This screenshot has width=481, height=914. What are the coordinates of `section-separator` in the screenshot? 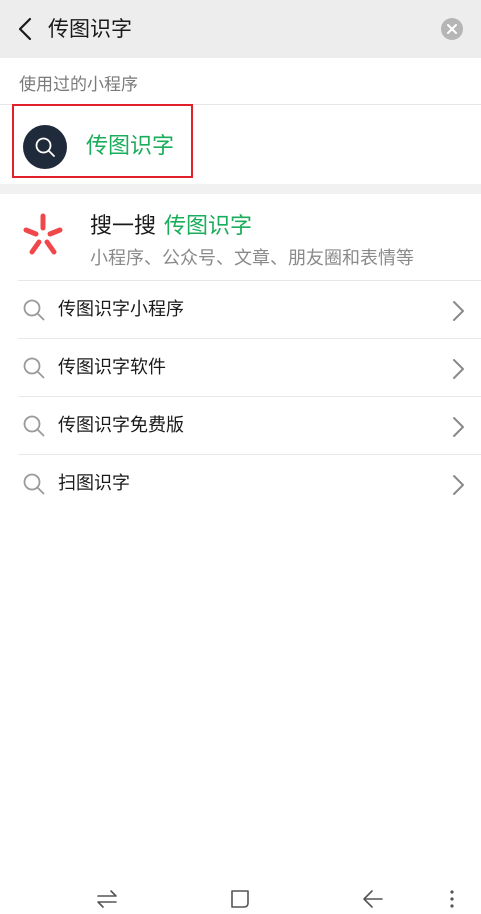 It's located at (240, 189).